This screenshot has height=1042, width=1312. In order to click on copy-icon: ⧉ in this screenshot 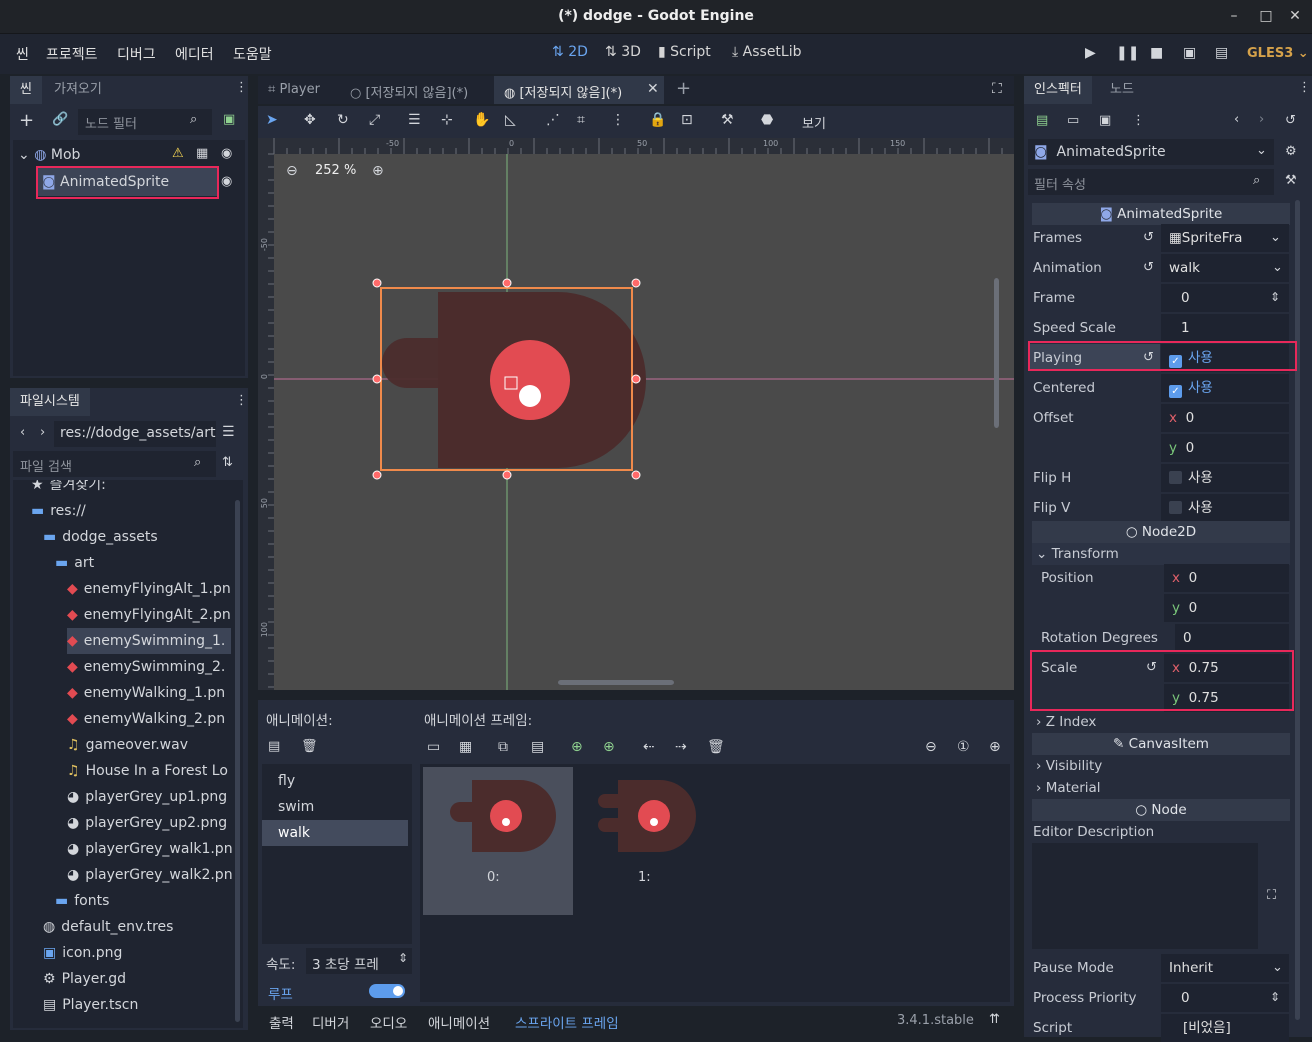, I will do `click(503, 747)`.